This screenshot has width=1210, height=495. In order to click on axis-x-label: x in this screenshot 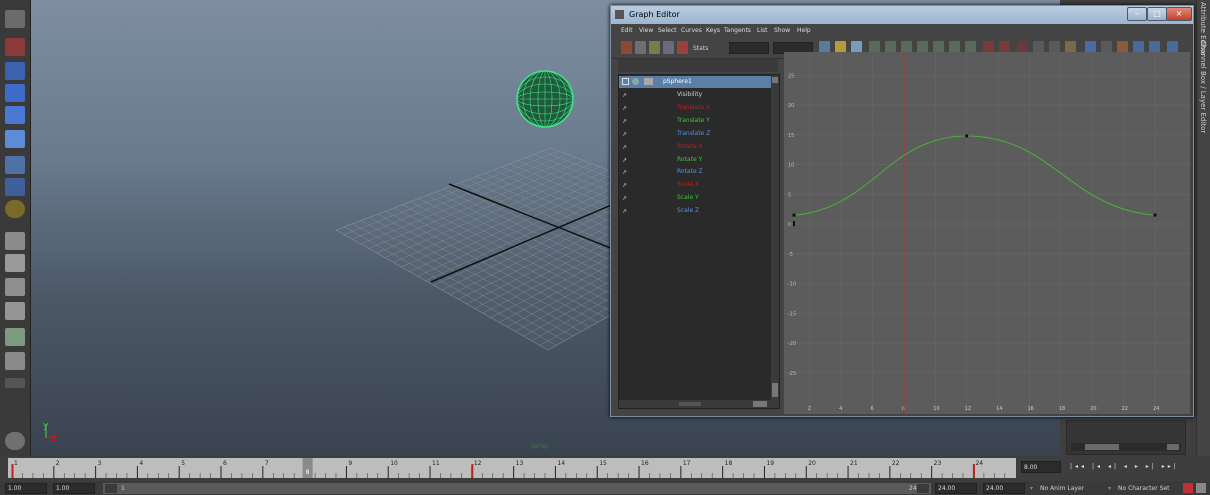, I will do `click(54, 440)`.